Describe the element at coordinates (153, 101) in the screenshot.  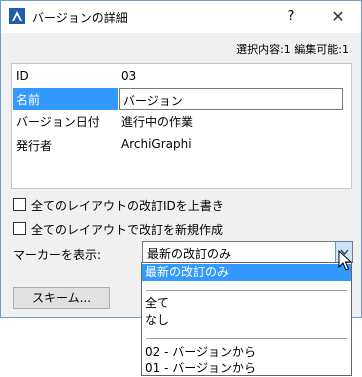
I see `name-input-value: バージョン` at that location.